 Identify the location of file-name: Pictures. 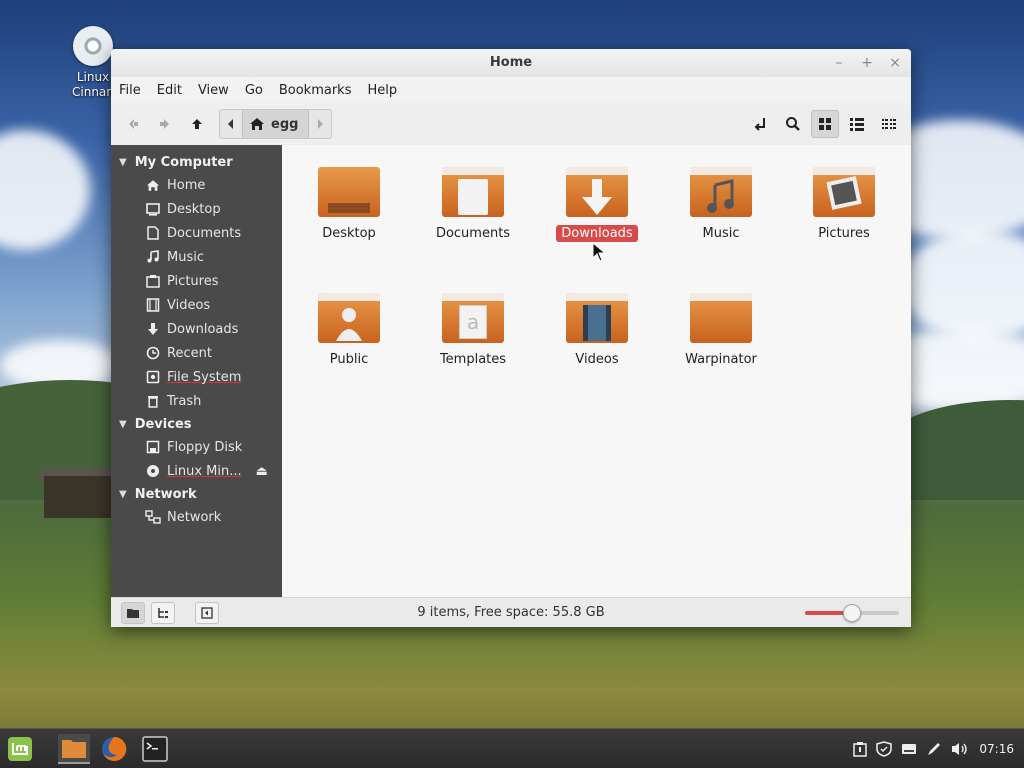
(844, 233).